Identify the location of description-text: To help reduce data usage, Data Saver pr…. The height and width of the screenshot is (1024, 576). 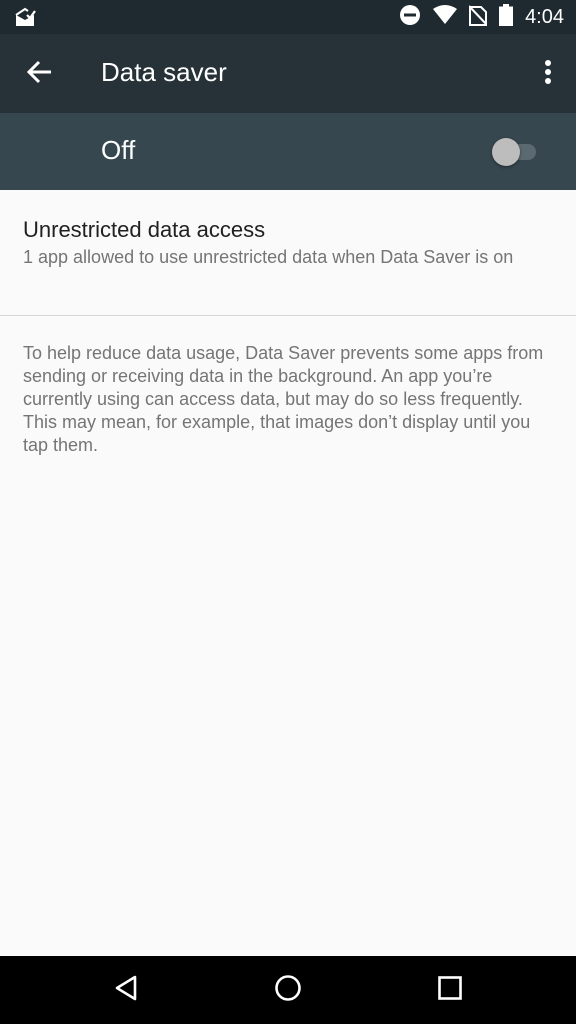
(283, 399).